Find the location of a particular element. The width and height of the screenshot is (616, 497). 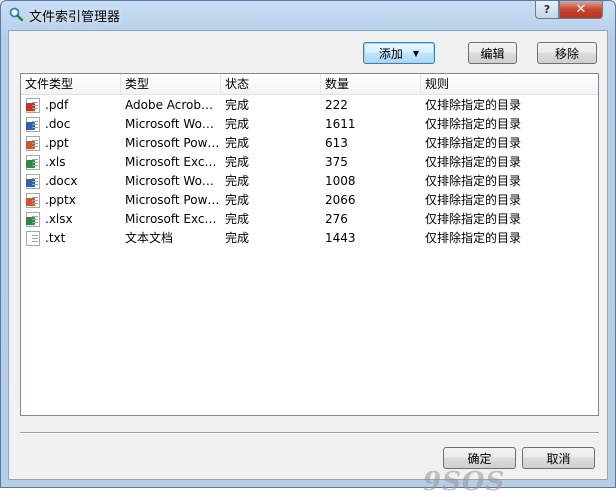

table-row: .pptx Microsoft Pow… 完成 2066 仅排除指定的目录 is located at coordinates (309, 200).